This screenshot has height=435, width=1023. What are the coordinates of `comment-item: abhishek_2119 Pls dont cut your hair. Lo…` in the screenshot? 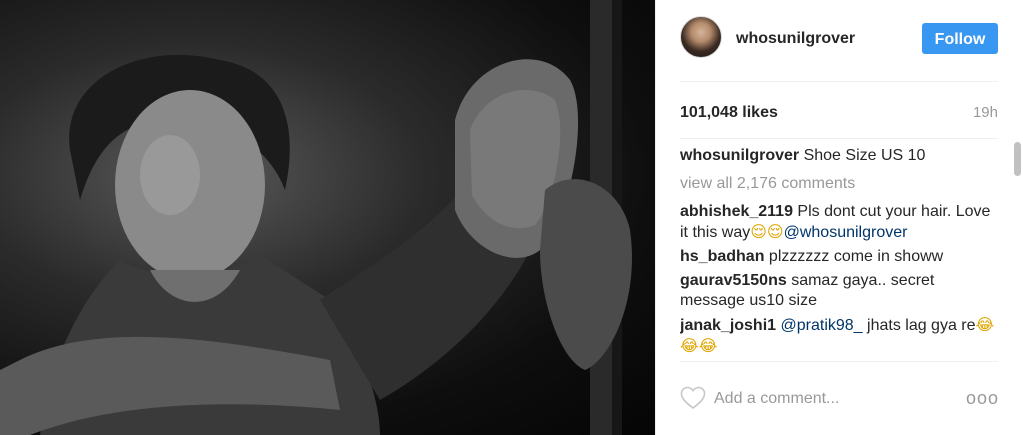 It's located at (838, 222).